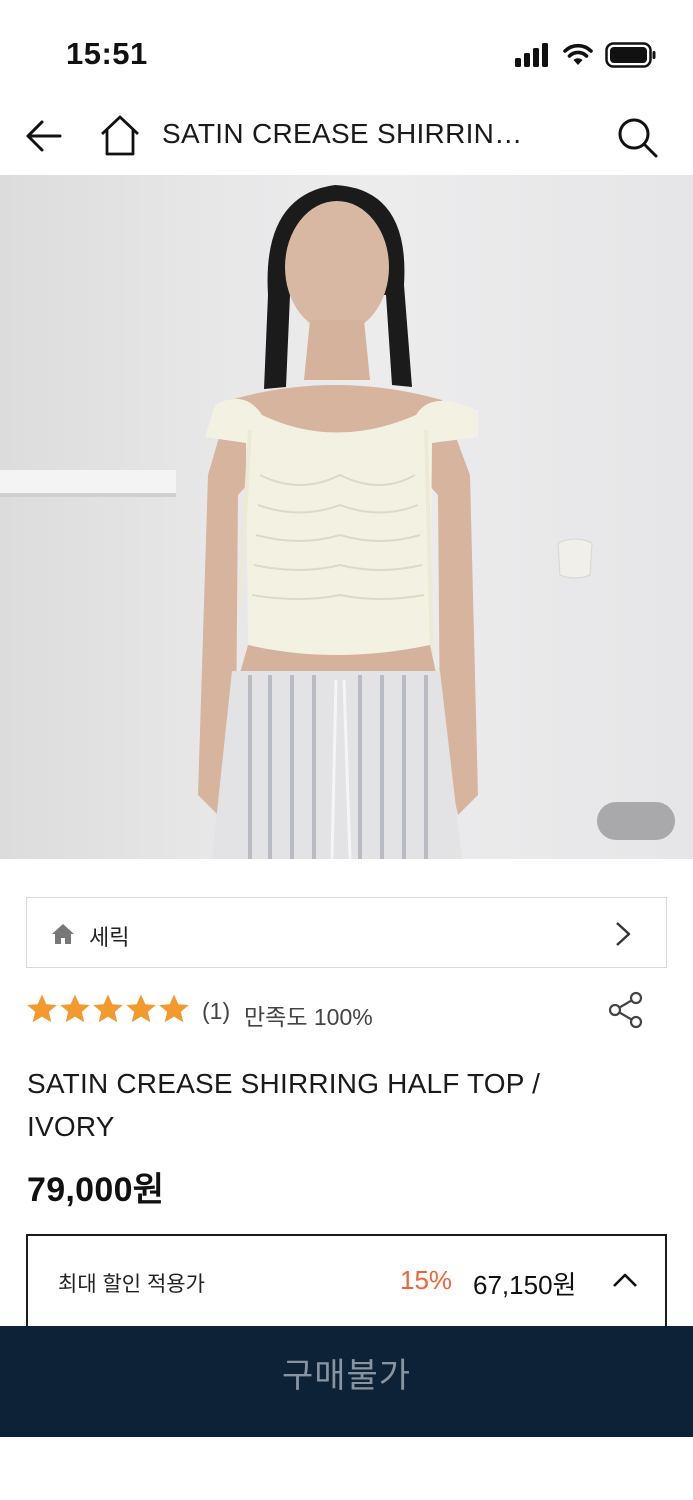 This screenshot has width=693, height=1500. Describe the element at coordinates (107, 53) in the screenshot. I see `status-time: 15:51` at that location.